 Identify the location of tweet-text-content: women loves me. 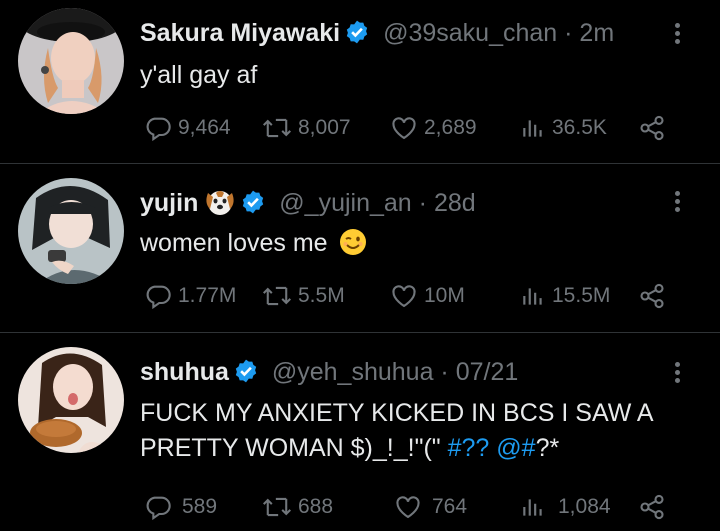
(234, 243).